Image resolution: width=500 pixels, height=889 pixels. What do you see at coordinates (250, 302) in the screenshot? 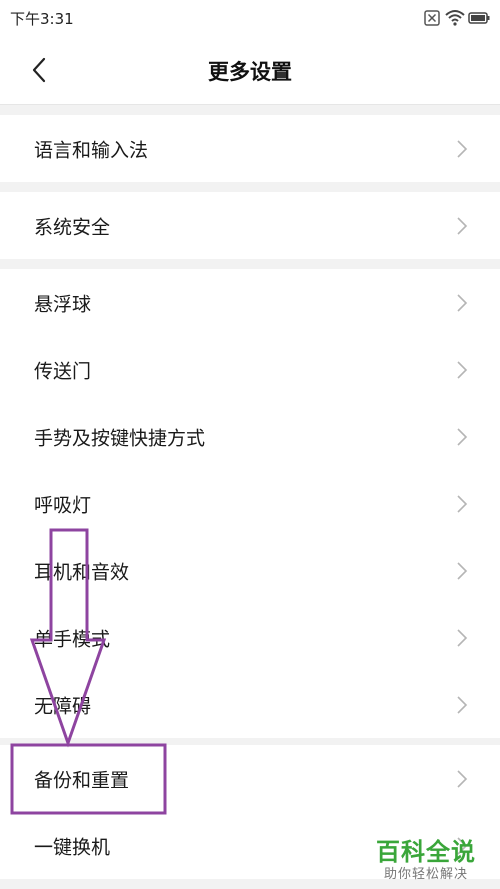
I see `settings-row-floating-ball: 悬浮球` at bounding box center [250, 302].